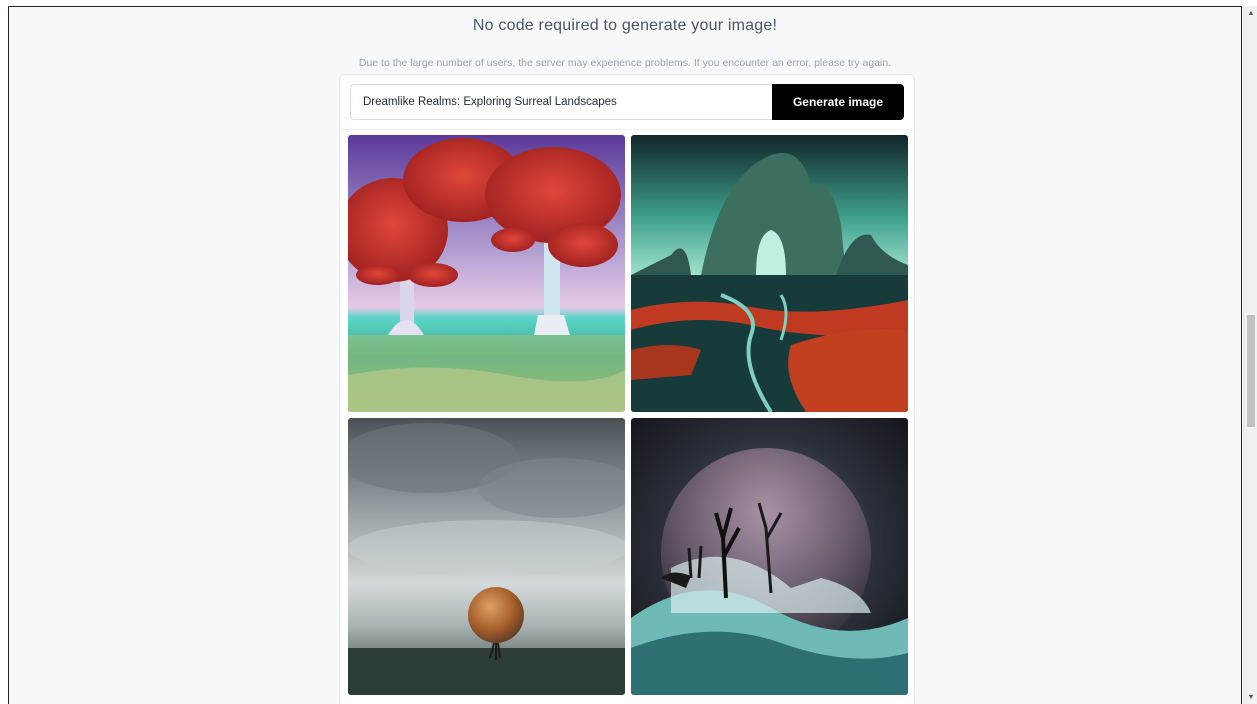  I want to click on scrollbar-thumb, so click(1251, 371).